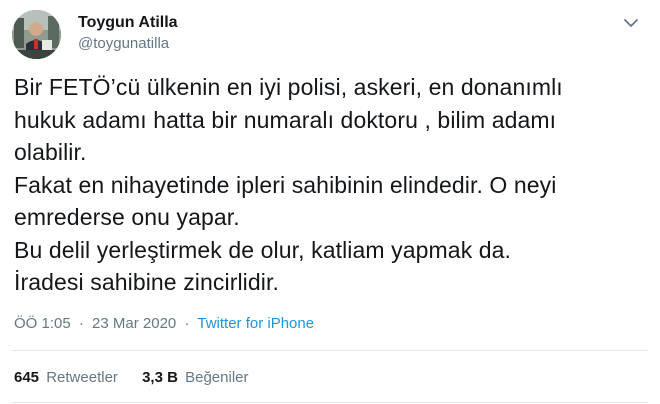 This screenshot has height=404, width=660. What do you see at coordinates (631, 23) in the screenshot?
I see `chevron-down-icon` at bounding box center [631, 23].